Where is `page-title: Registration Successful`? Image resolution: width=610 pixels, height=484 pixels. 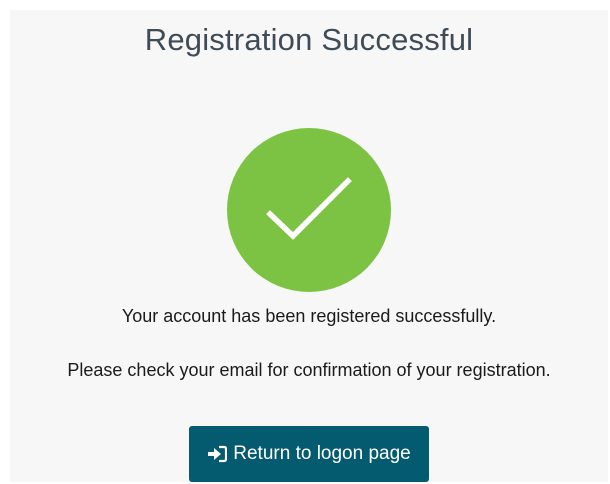 page-title: Registration Successful is located at coordinates (309, 39).